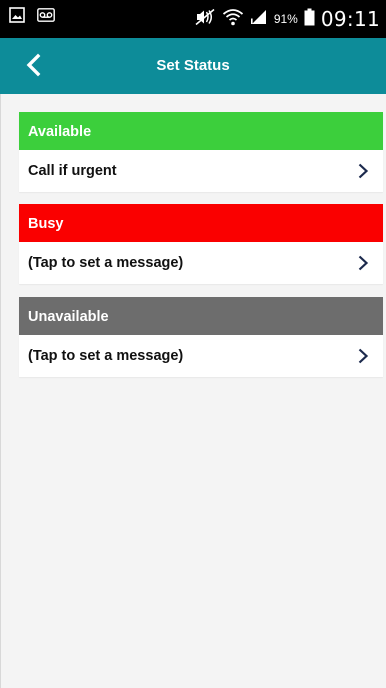 This screenshot has width=386, height=688. I want to click on image-icon, so click(17, 17).